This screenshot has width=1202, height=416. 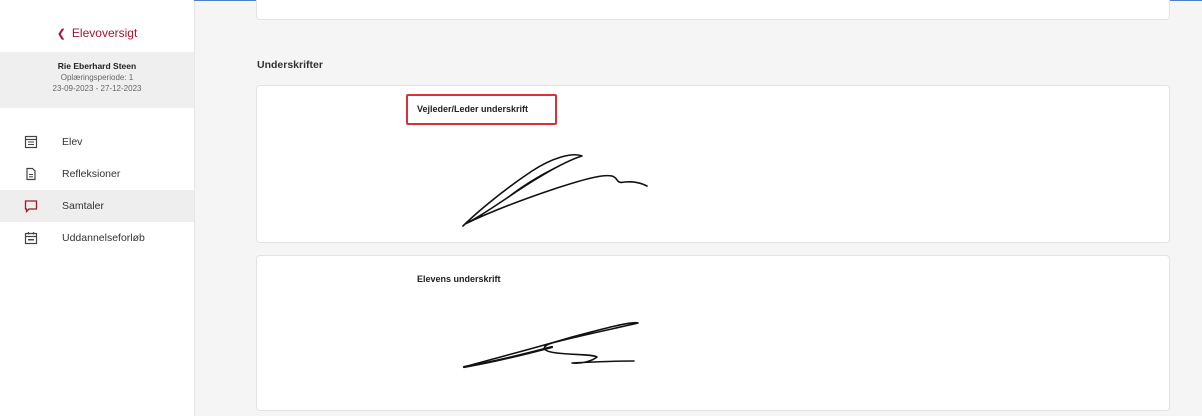 What do you see at coordinates (555, 190) in the screenshot?
I see `supervisor-signature-image` at bounding box center [555, 190].